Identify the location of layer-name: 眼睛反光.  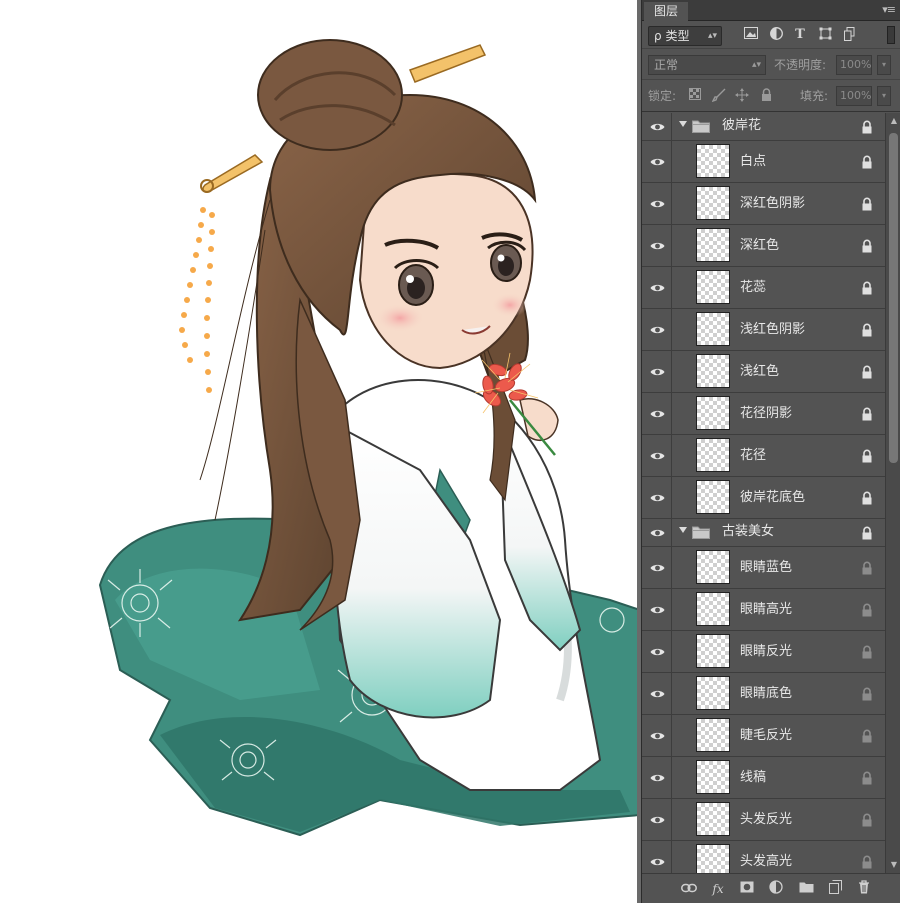
(766, 651).